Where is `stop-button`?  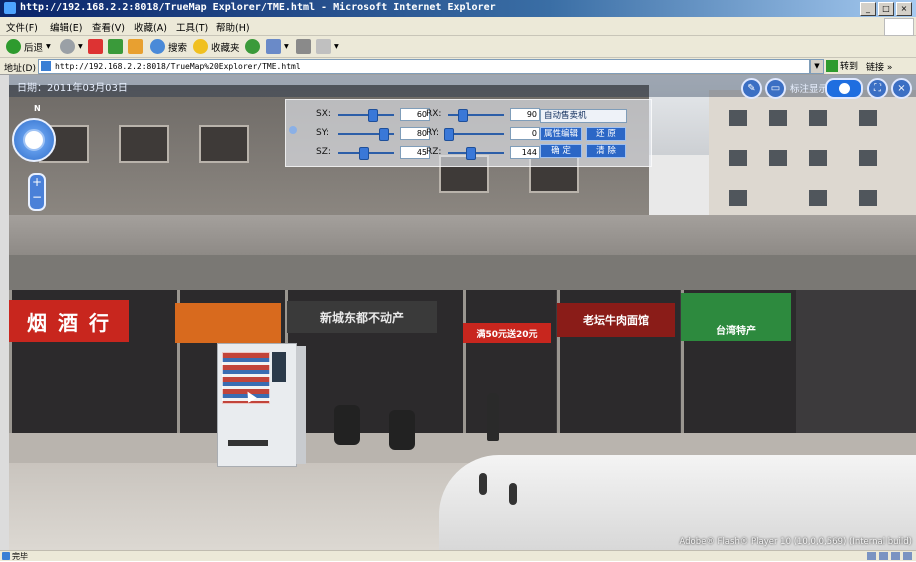 stop-button is located at coordinates (95, 46).